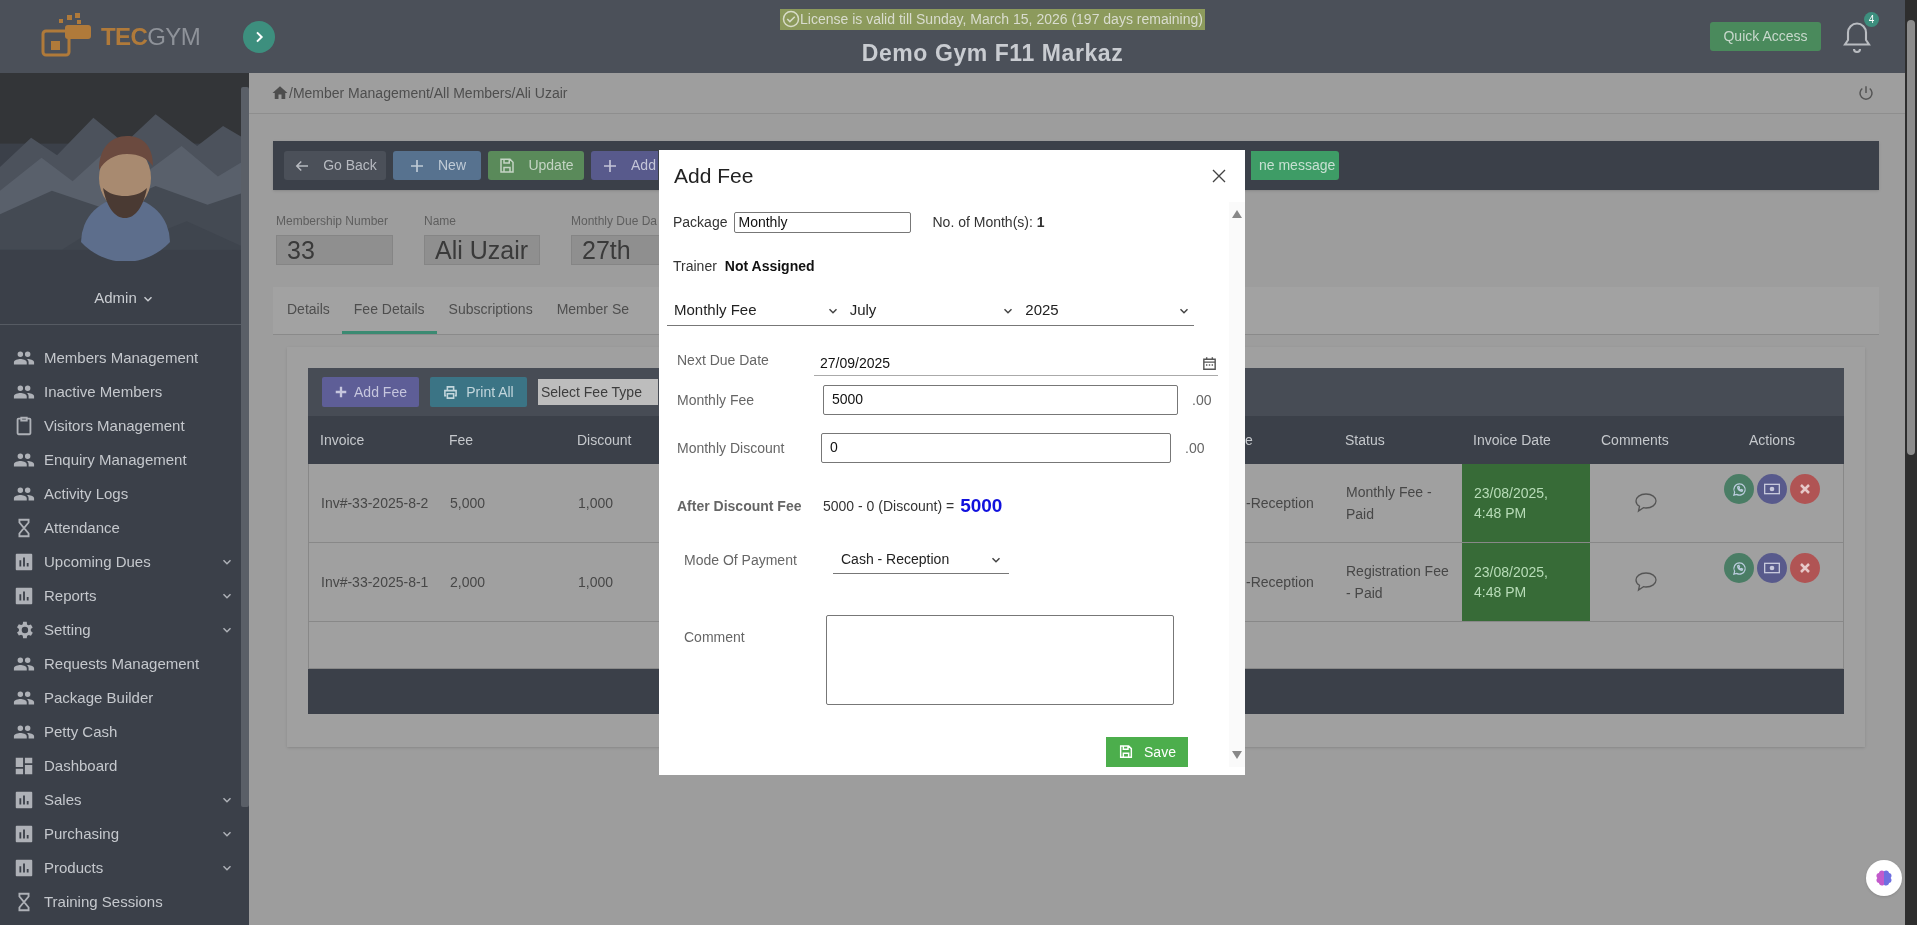 Image resolution: width=1917 pixels, height=925 pixels. Describe the element at coordinates (24, 766) in the screenshot. I see `dashboard-icon` at that location.